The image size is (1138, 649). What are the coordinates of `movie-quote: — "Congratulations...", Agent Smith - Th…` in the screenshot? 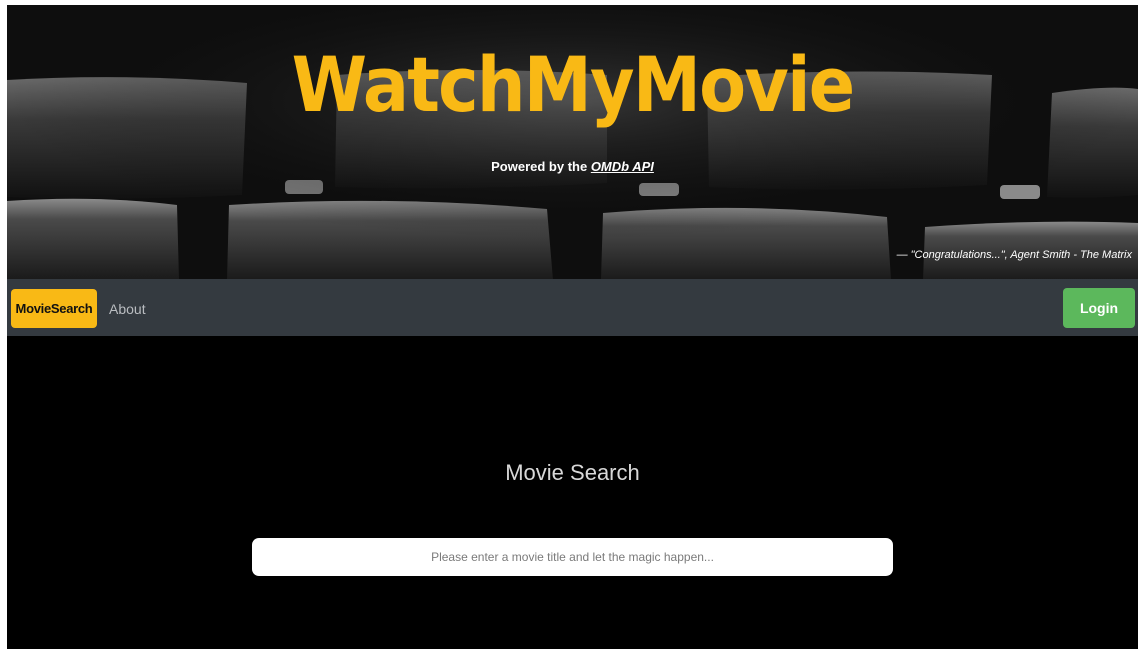 It's located at (1014, 255).